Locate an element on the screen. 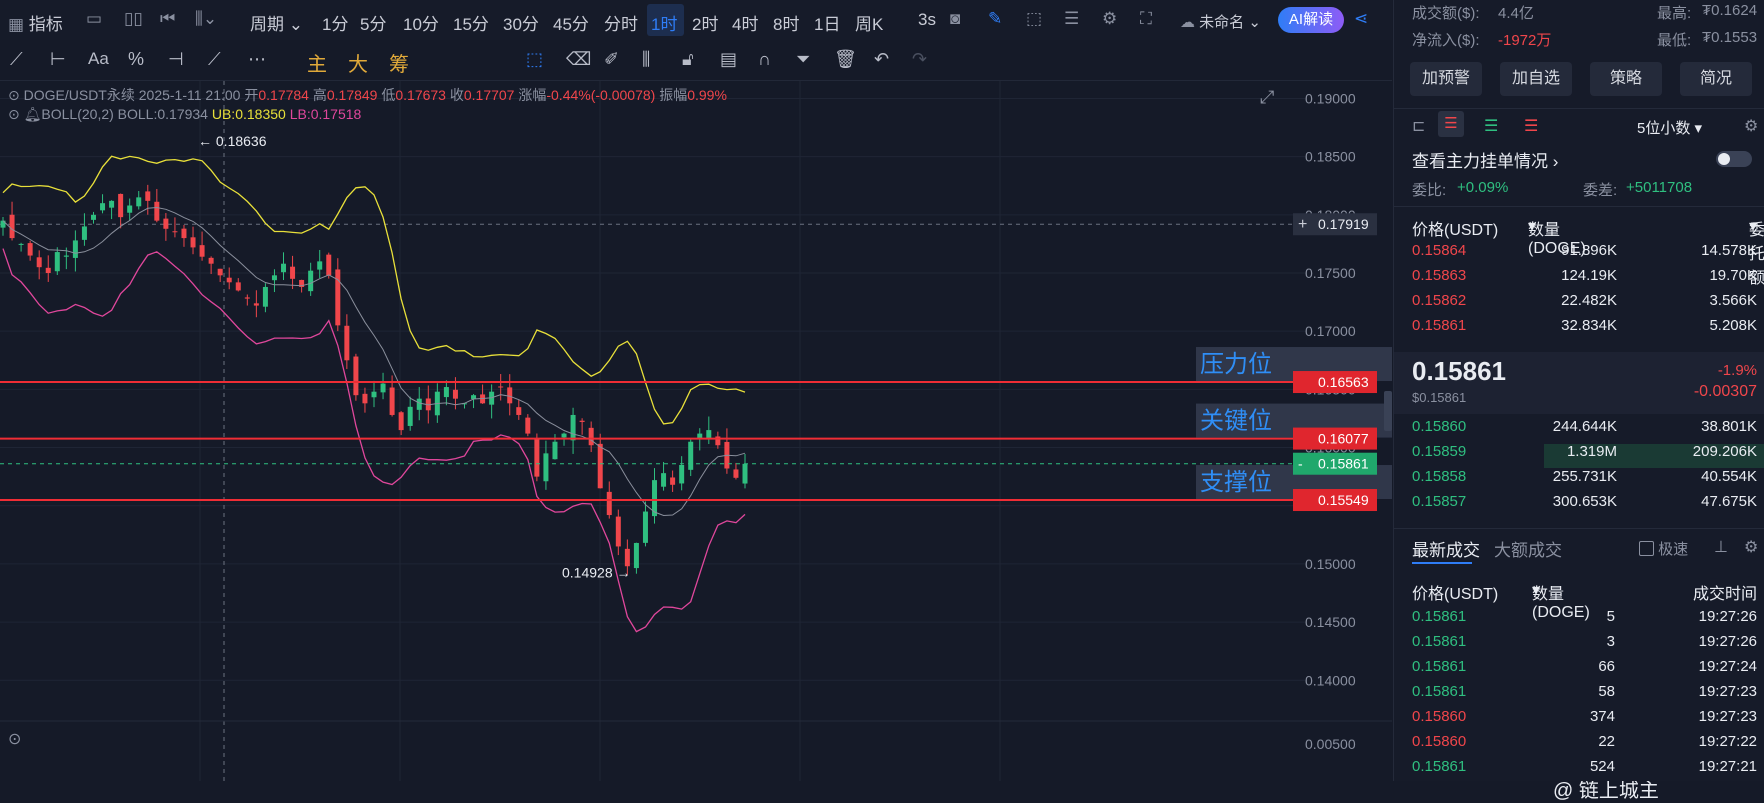 The image size is (1764, 803). trade-price: 0.15861 is located at coordinates (1439, 666).